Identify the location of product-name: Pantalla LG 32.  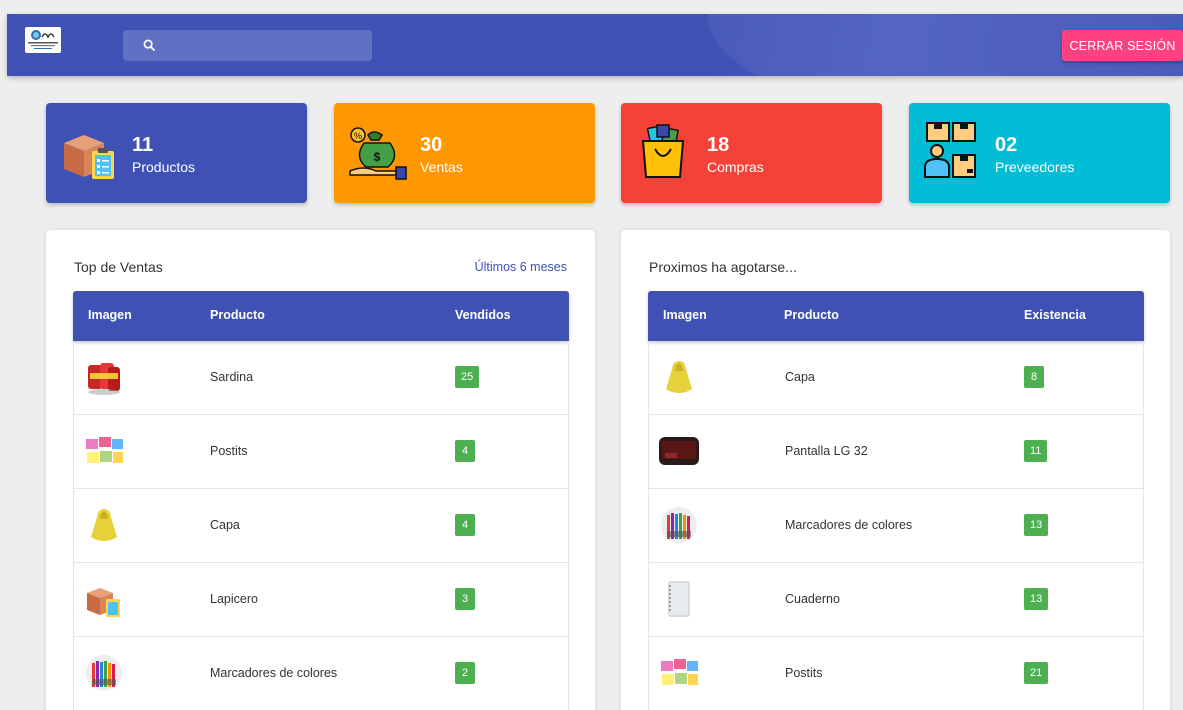
(826, 451).